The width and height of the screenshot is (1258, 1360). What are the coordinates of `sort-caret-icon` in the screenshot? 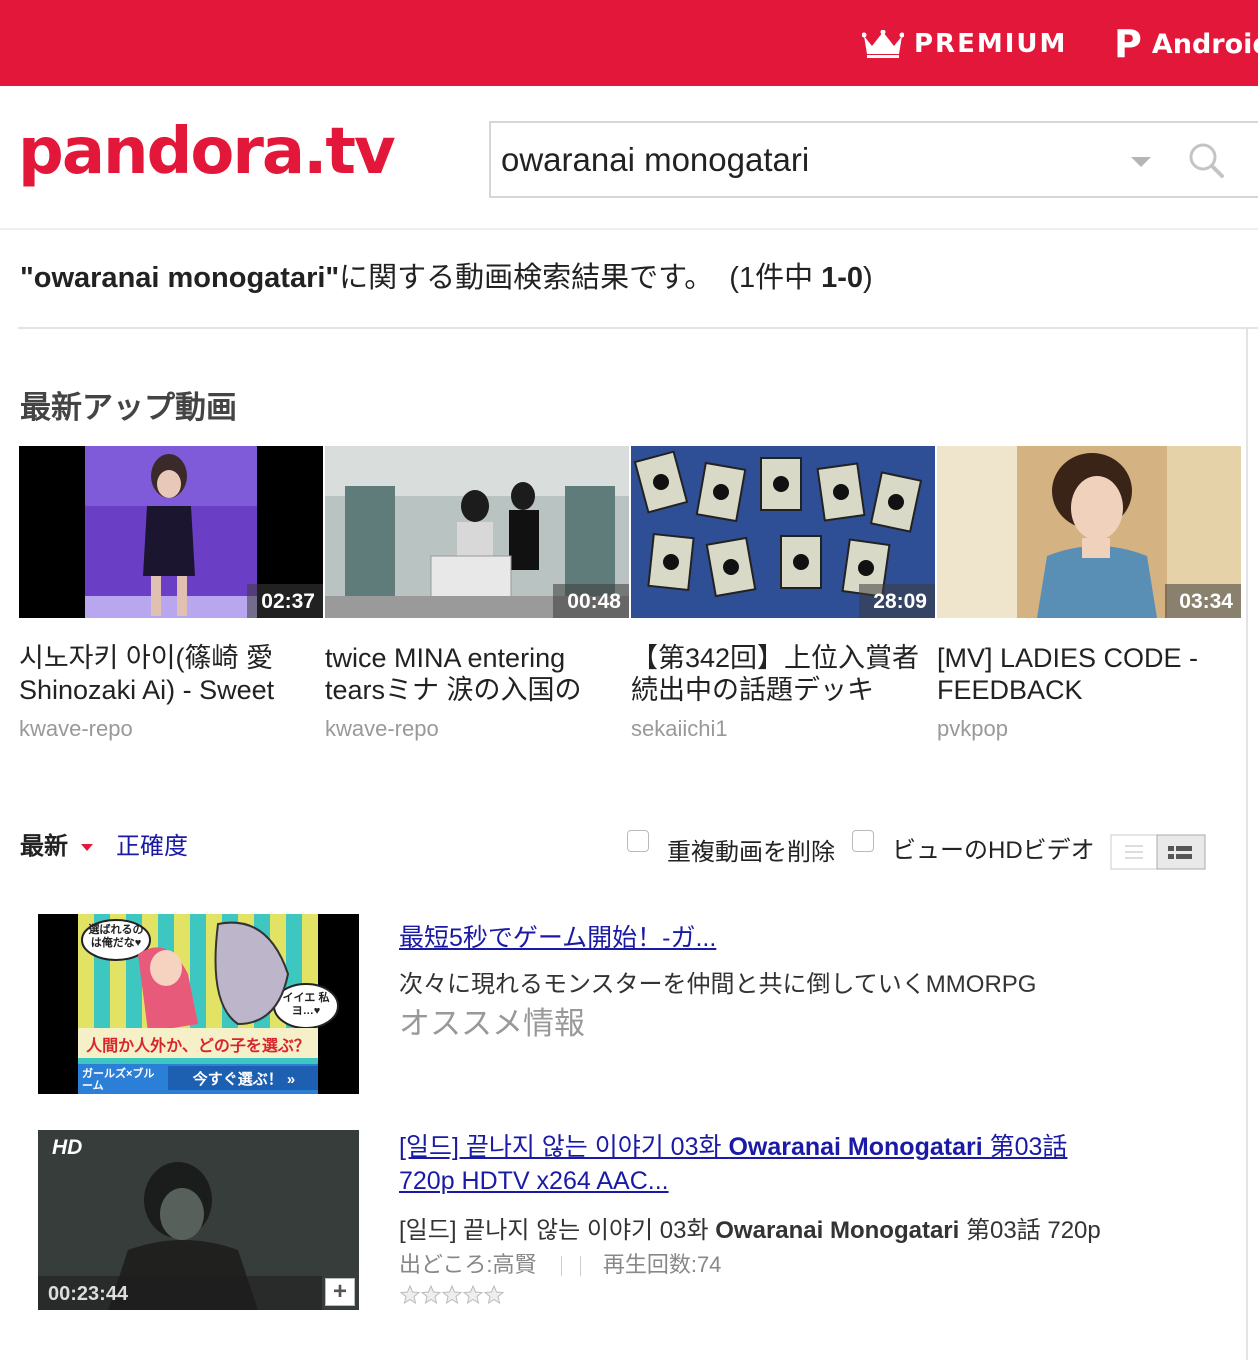 It's located at (86, 848).